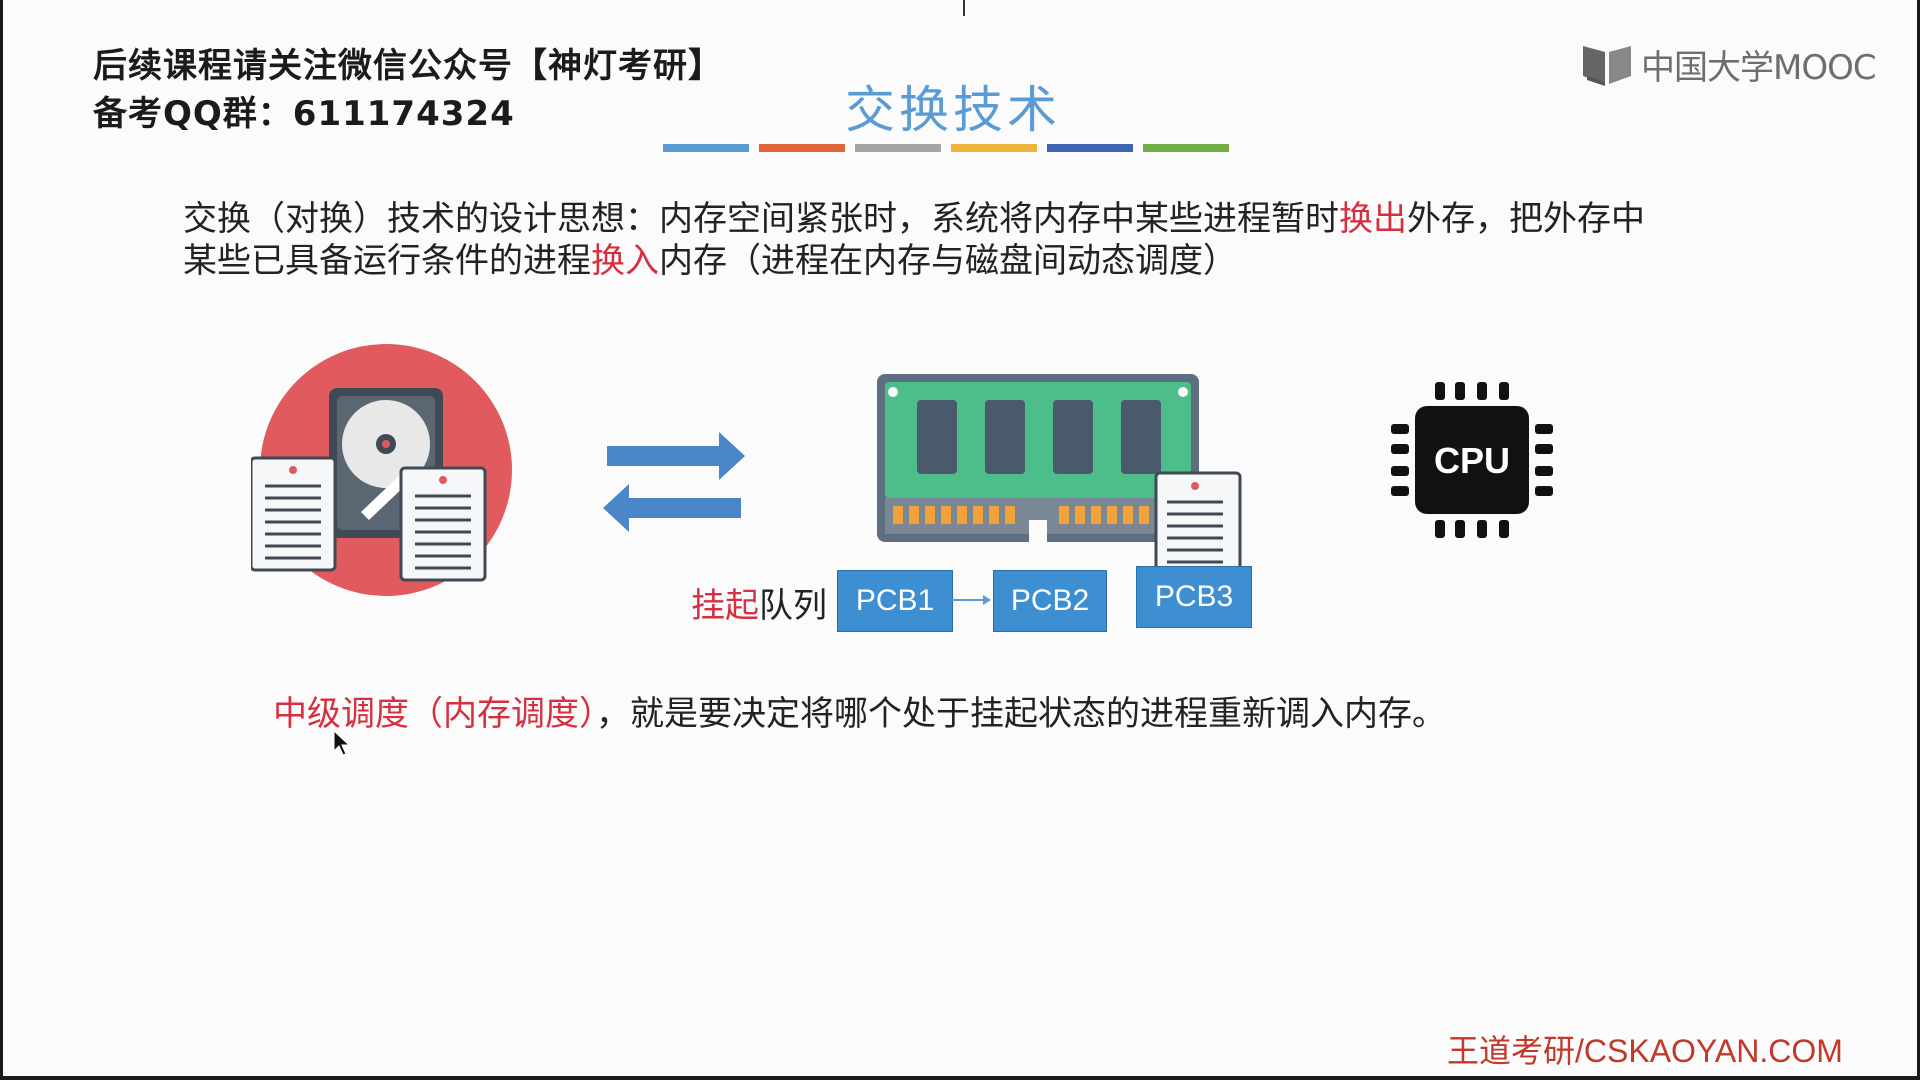 This screenshot has width=1920, height=1080. Describe the element at coordinates (625, 261) in the screenshot. I see `swap-in-highlight: 换入` at that location.